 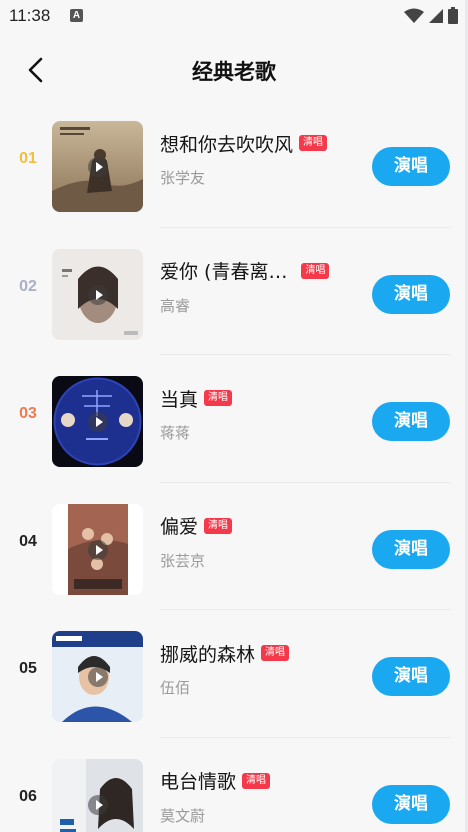 What do you see at coordinates (28, 668) in the screenshot?
I see `rank-number: 05` at bounding box center [28, 668].